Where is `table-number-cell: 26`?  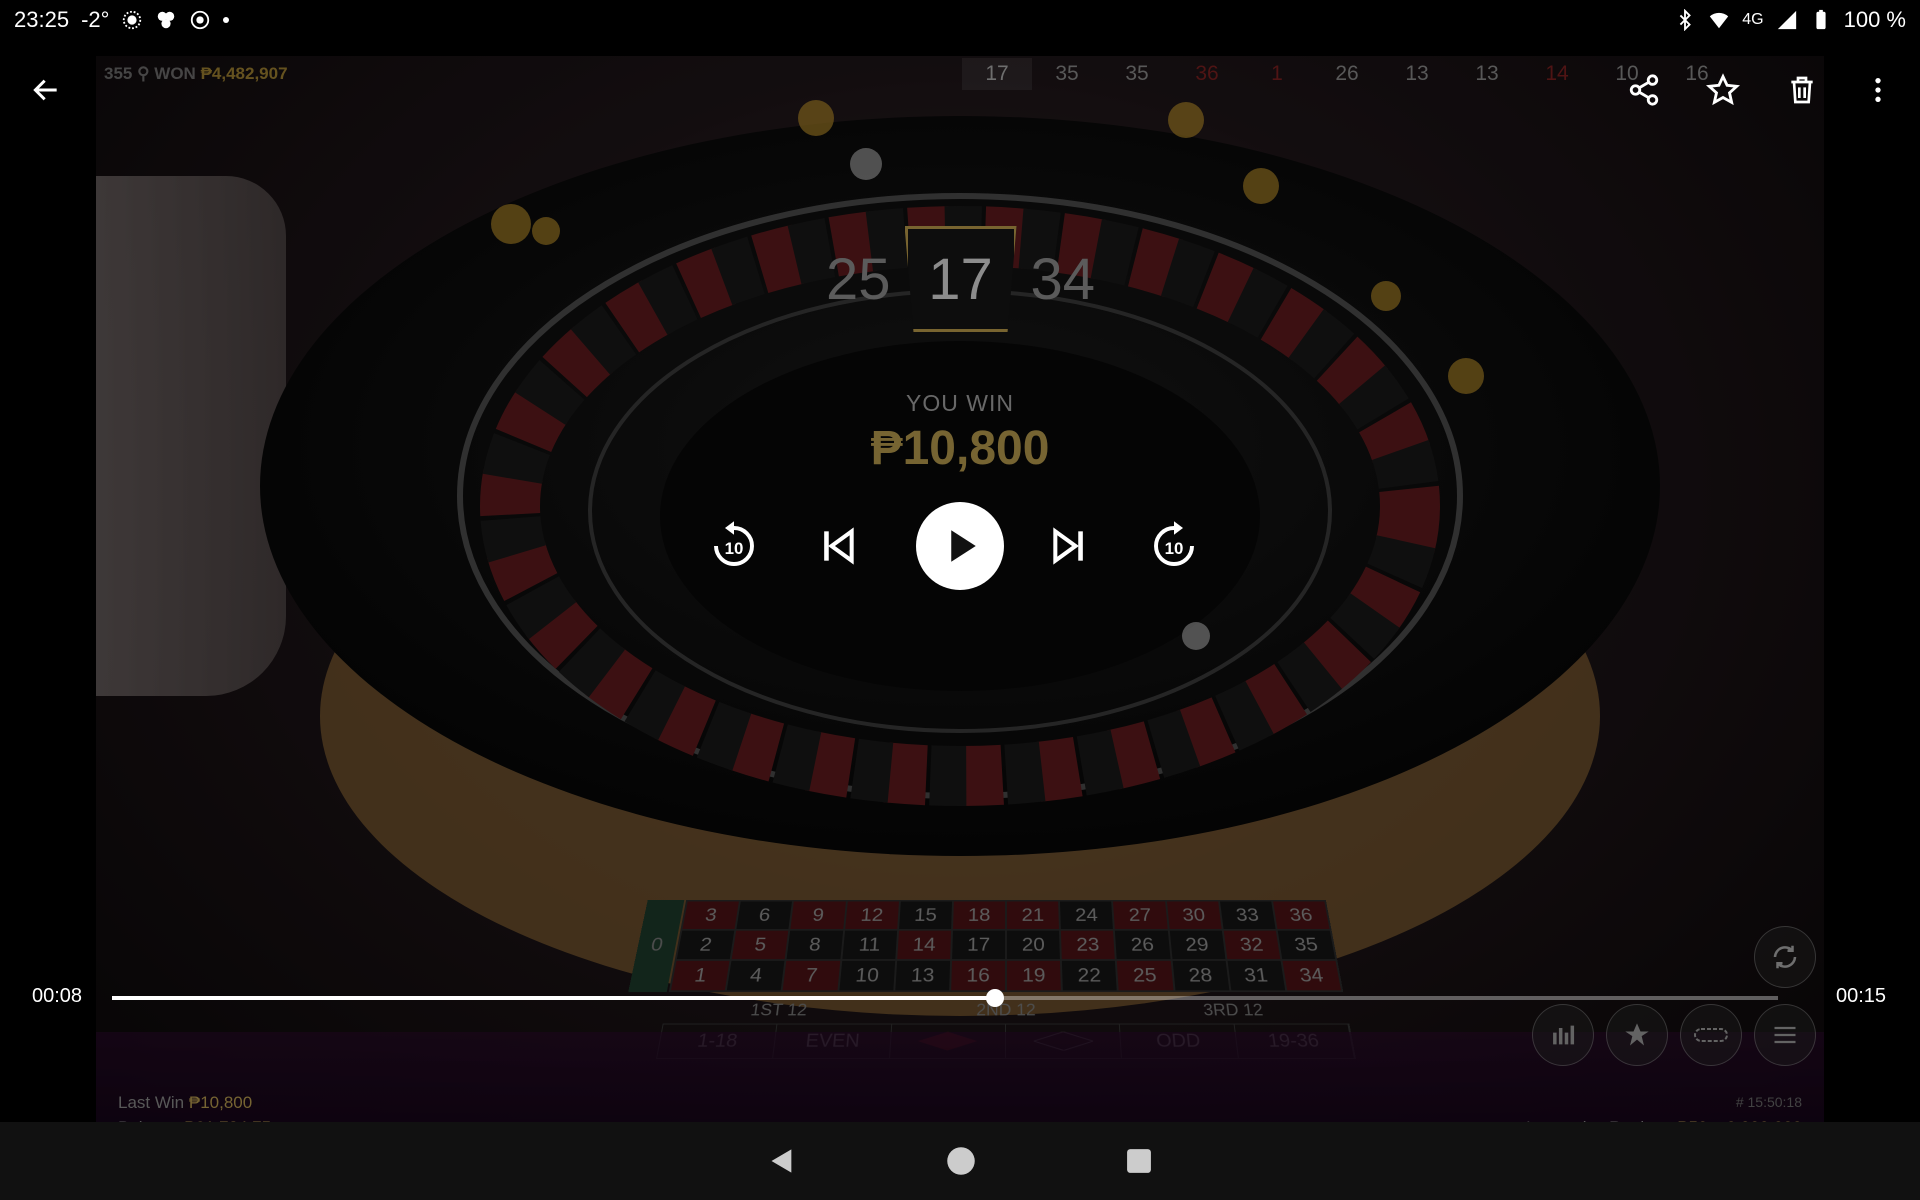 table-number-cell: 26 is located at coordinates (1143, 945).